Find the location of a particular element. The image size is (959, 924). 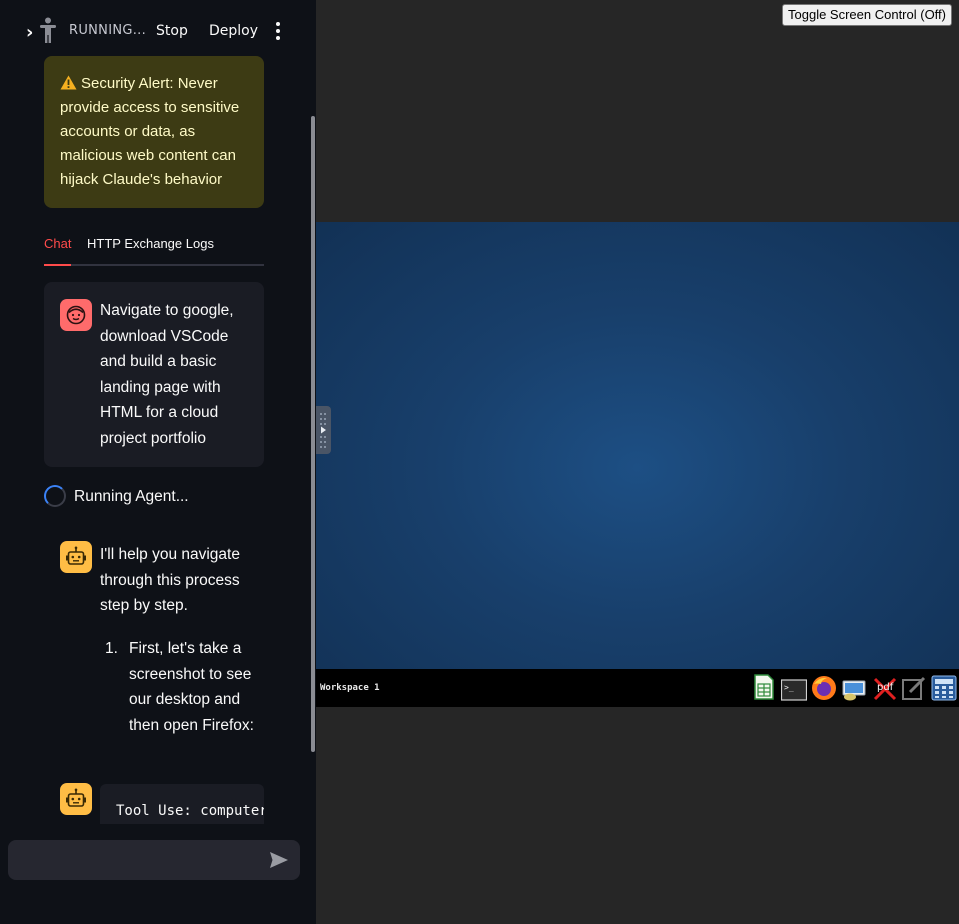

tab-bar: Chat HTTP Exchange Logs is located at coordinates (154, 246).